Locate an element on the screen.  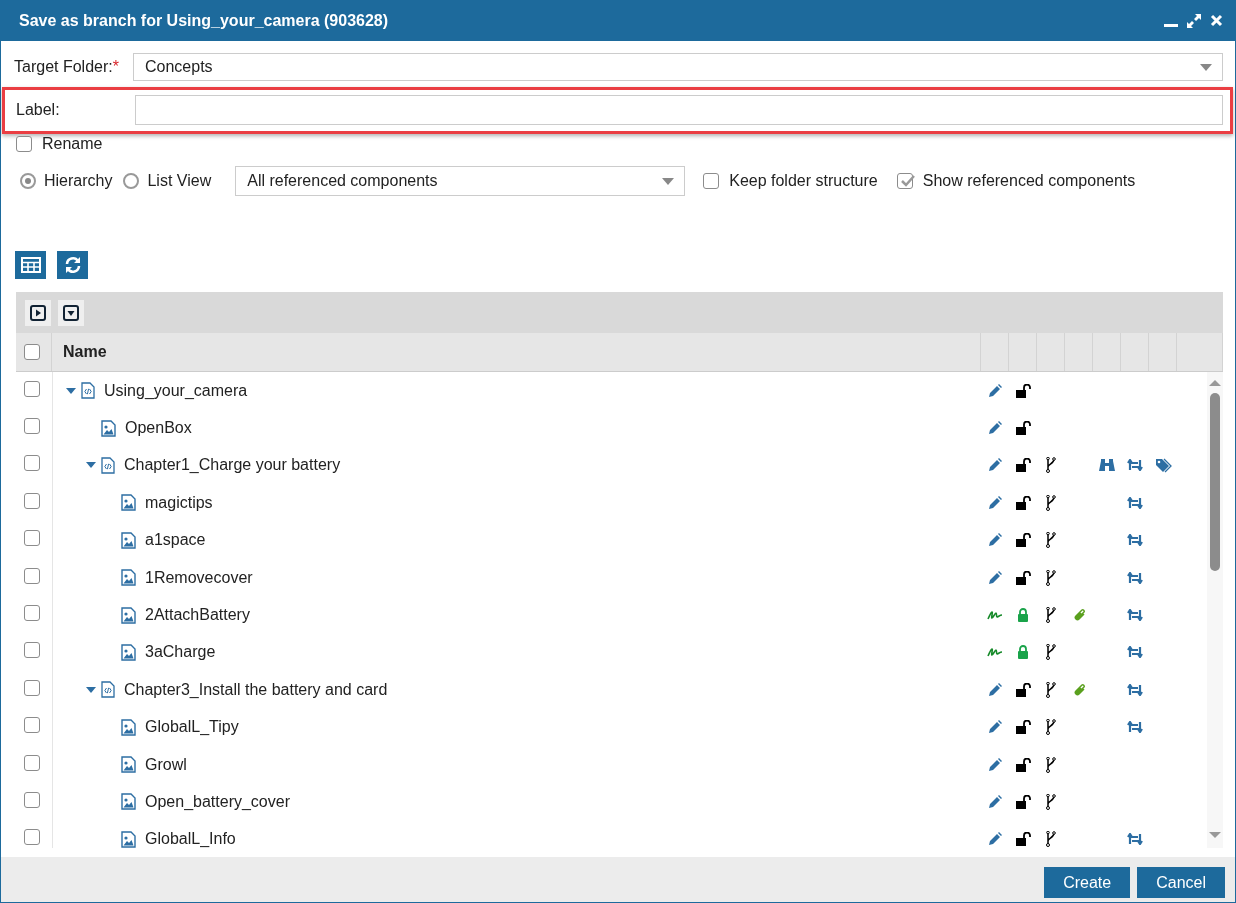
rename-label: Rename is located at coordinates (72, 144).